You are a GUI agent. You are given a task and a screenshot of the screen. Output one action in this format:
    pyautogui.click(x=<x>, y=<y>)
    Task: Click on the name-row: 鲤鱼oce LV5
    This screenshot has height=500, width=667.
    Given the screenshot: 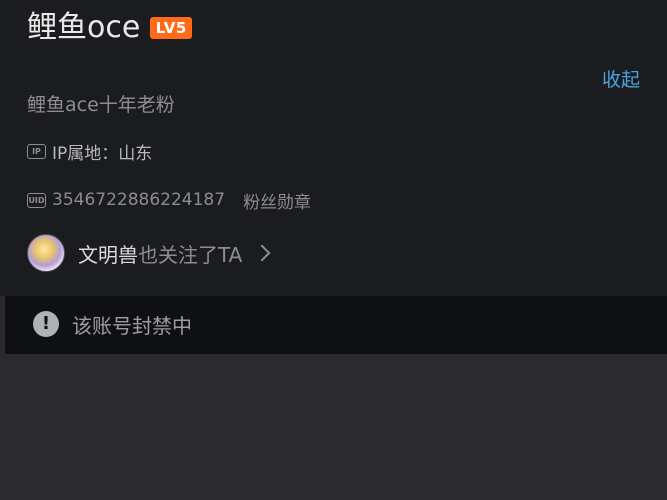 What is the action you would take?
    pyautogui.click(x=110, y=28)
    